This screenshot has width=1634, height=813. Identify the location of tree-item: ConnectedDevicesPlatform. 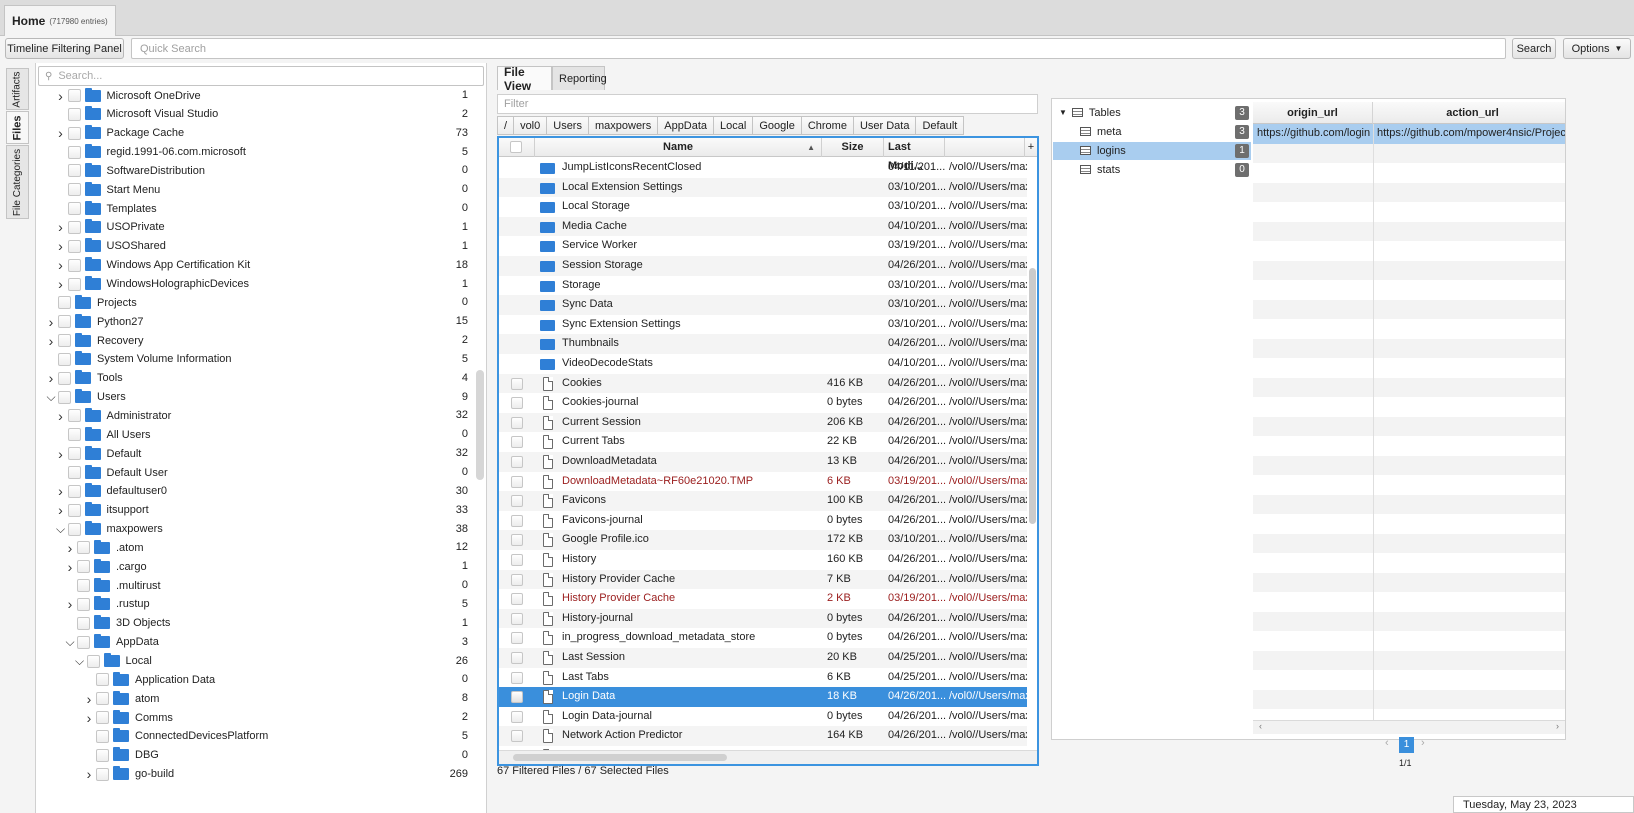
(176, 736).